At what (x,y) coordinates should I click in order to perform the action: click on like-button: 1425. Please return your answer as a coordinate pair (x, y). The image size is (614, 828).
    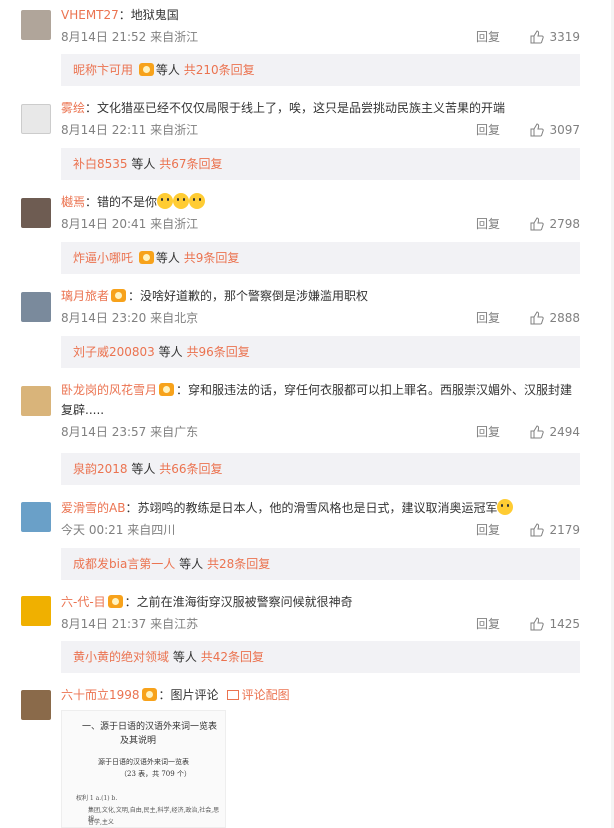
    Looking at the image, I should click on (555, 624).